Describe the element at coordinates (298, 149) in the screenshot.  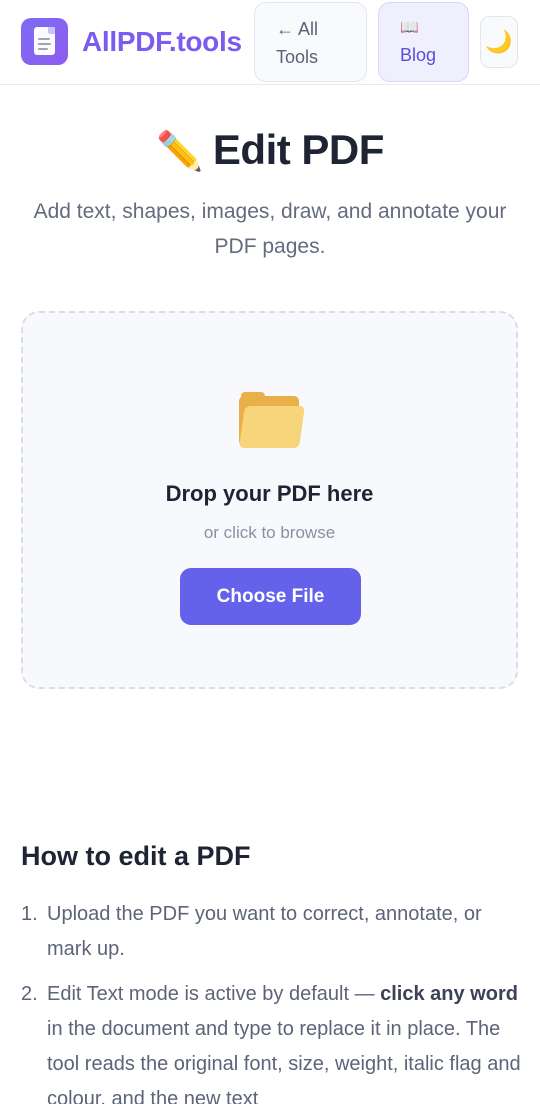
I see `page-title-text: Edit PDF` at that location.